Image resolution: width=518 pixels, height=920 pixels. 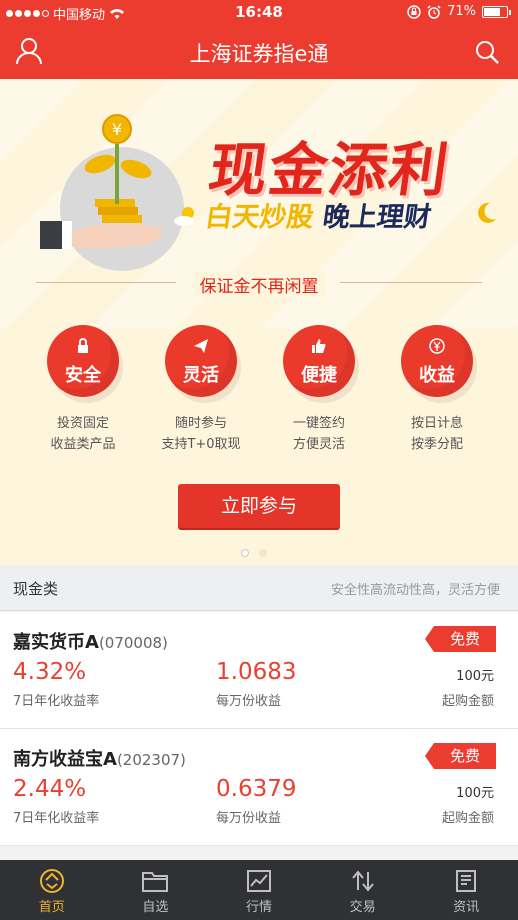 I want to click on feature-profit: 收益 按日计息 按季分配, so click(x=437, y=390).